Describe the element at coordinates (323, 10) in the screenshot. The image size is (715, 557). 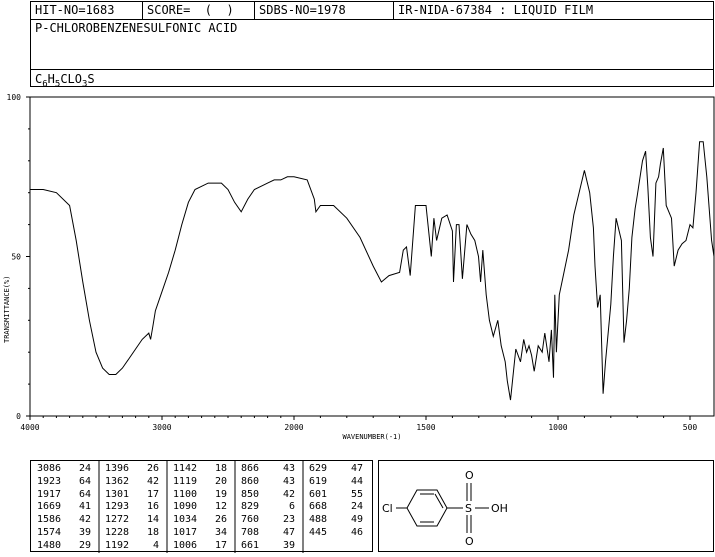
I see `sdbs-number: SDBS-NO=1978` at that location.